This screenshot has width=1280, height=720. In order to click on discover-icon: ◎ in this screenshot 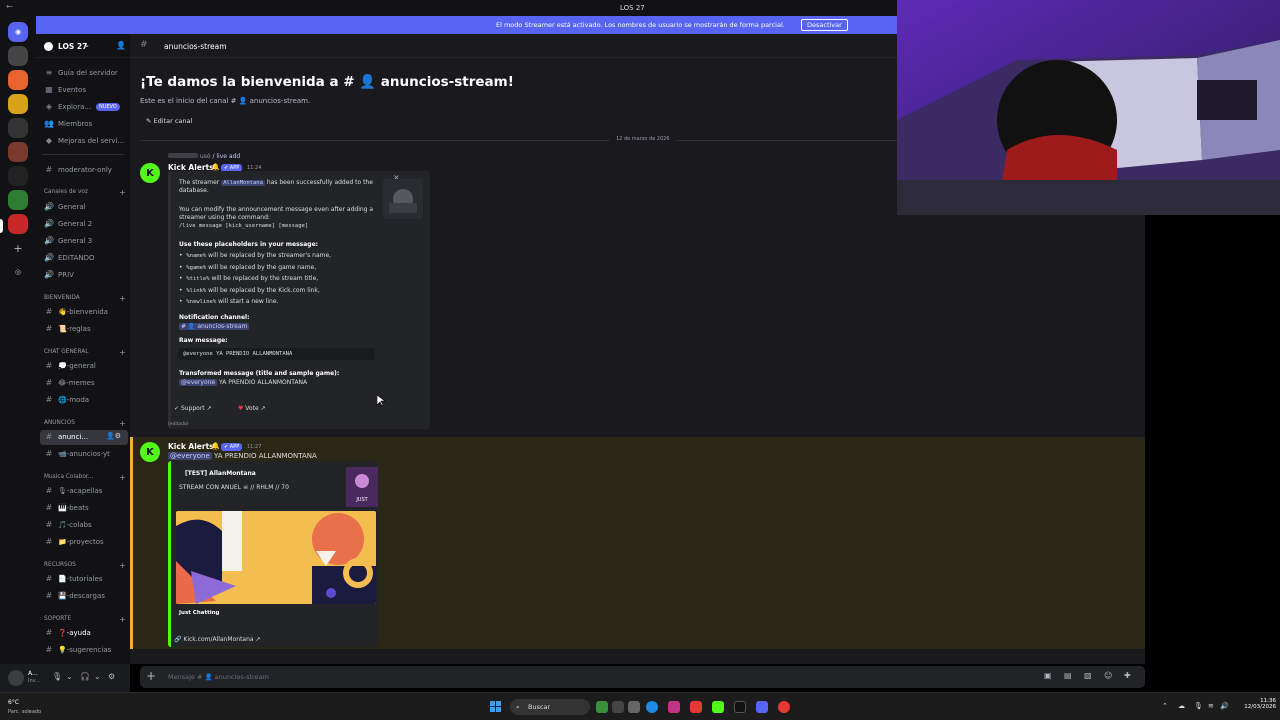, I will do `click(18, 272)`.